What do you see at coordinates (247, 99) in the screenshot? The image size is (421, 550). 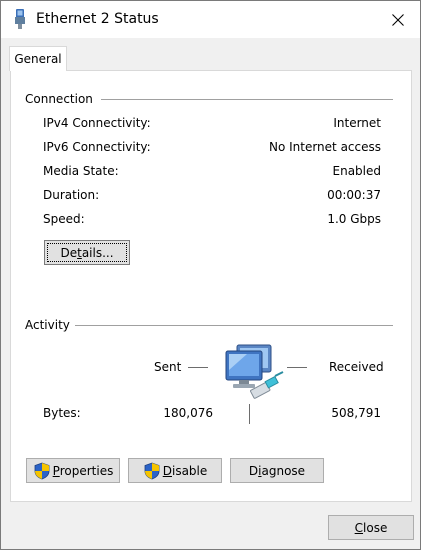 I see `connection-divider` at bounding box center [247, 99].